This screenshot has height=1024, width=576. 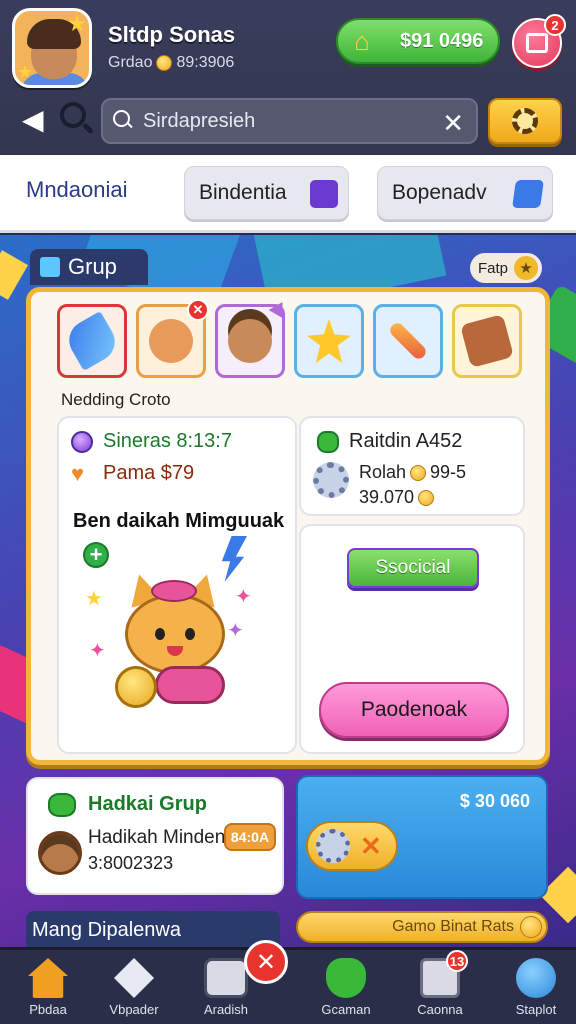 What do you see at coordinates (422, 837) in the screenshot?
I see `reward-box: $ 30 060 ✕` at bounding box center [422, 837].